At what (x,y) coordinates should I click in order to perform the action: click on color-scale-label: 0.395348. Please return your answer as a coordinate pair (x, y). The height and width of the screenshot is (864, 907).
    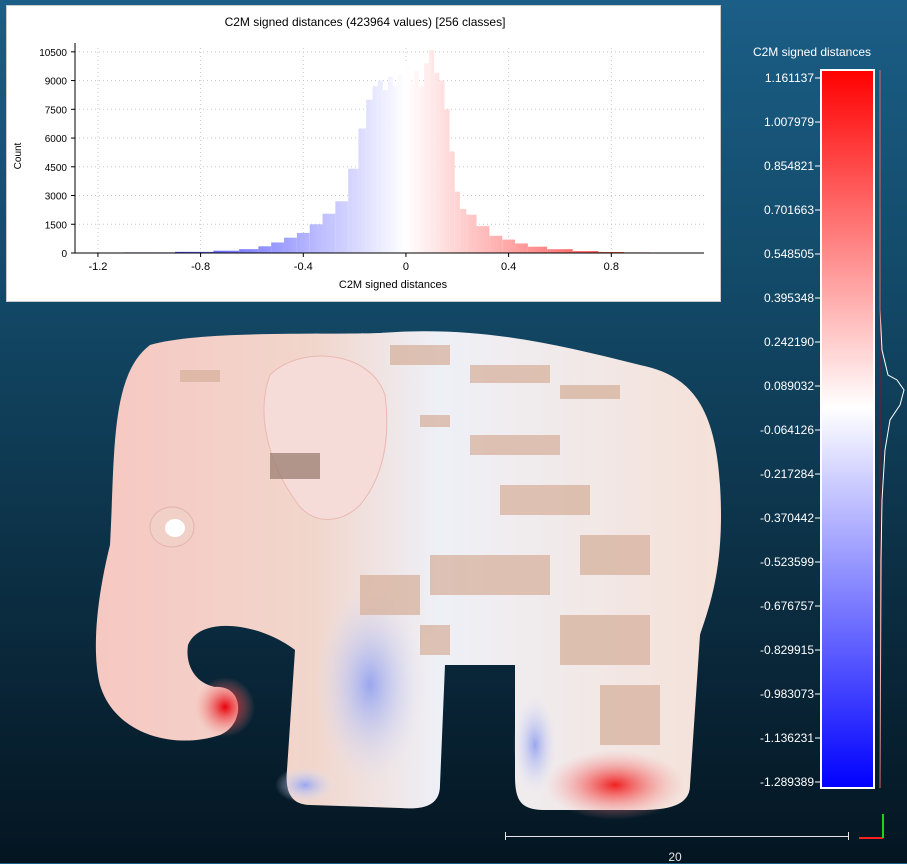
    Looking at the image, I should click on (789, 298).